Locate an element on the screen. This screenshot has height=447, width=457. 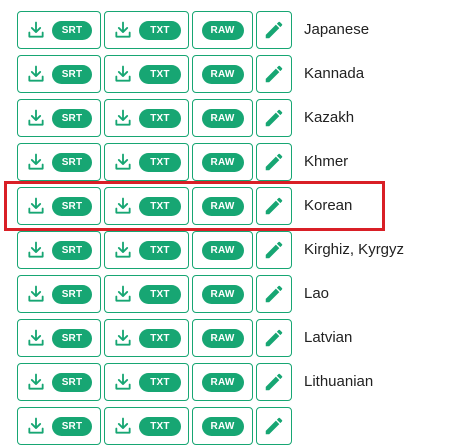
language-label: Kannada is located at coordinates (334, 73).